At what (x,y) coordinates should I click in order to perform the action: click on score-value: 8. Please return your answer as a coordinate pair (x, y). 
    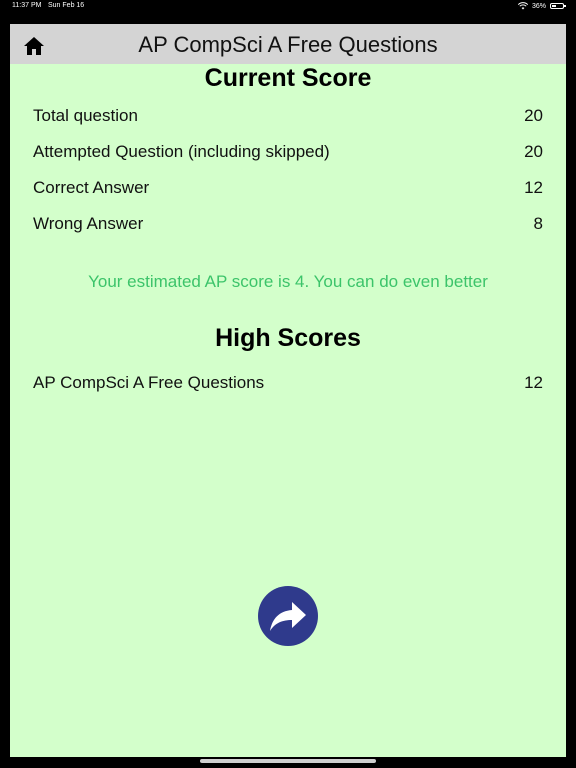
    Looking at the image, I should click on (538, 223).